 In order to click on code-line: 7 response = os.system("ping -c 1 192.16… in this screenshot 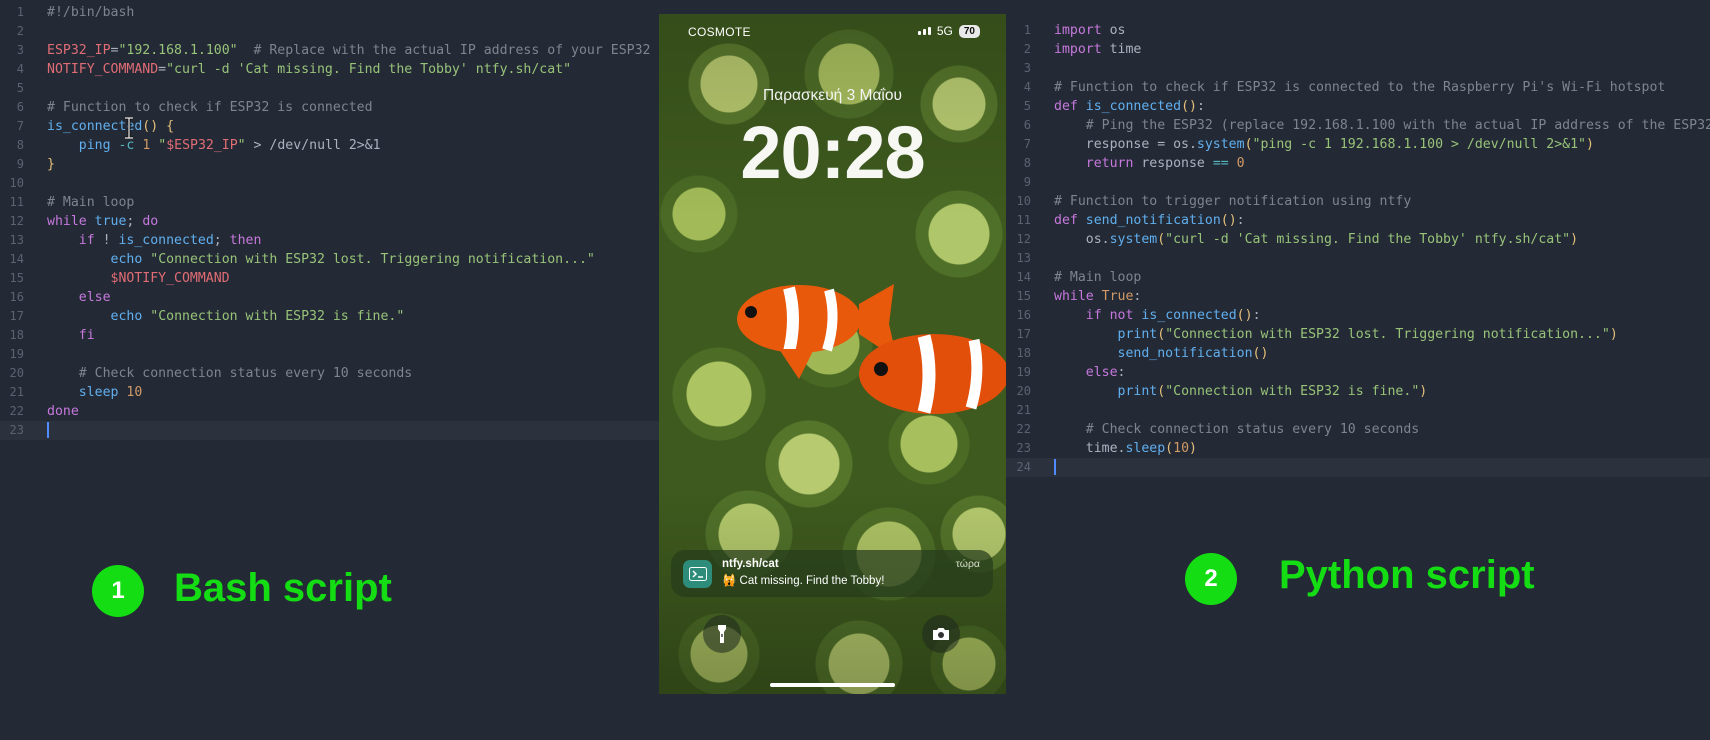, I will do `click(1357, 144)`.